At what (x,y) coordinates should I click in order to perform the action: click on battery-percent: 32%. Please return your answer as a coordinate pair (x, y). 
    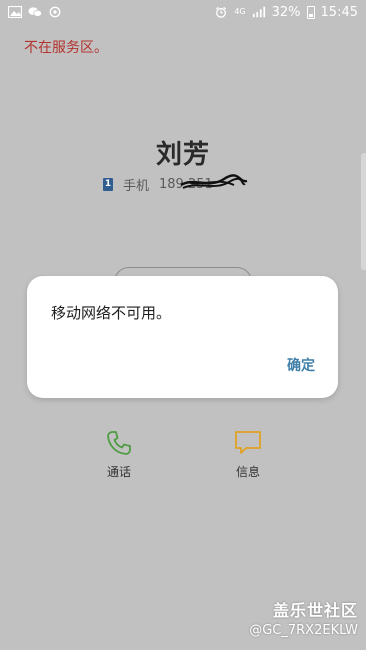
    Looking at the image, I should click on (286, 12).